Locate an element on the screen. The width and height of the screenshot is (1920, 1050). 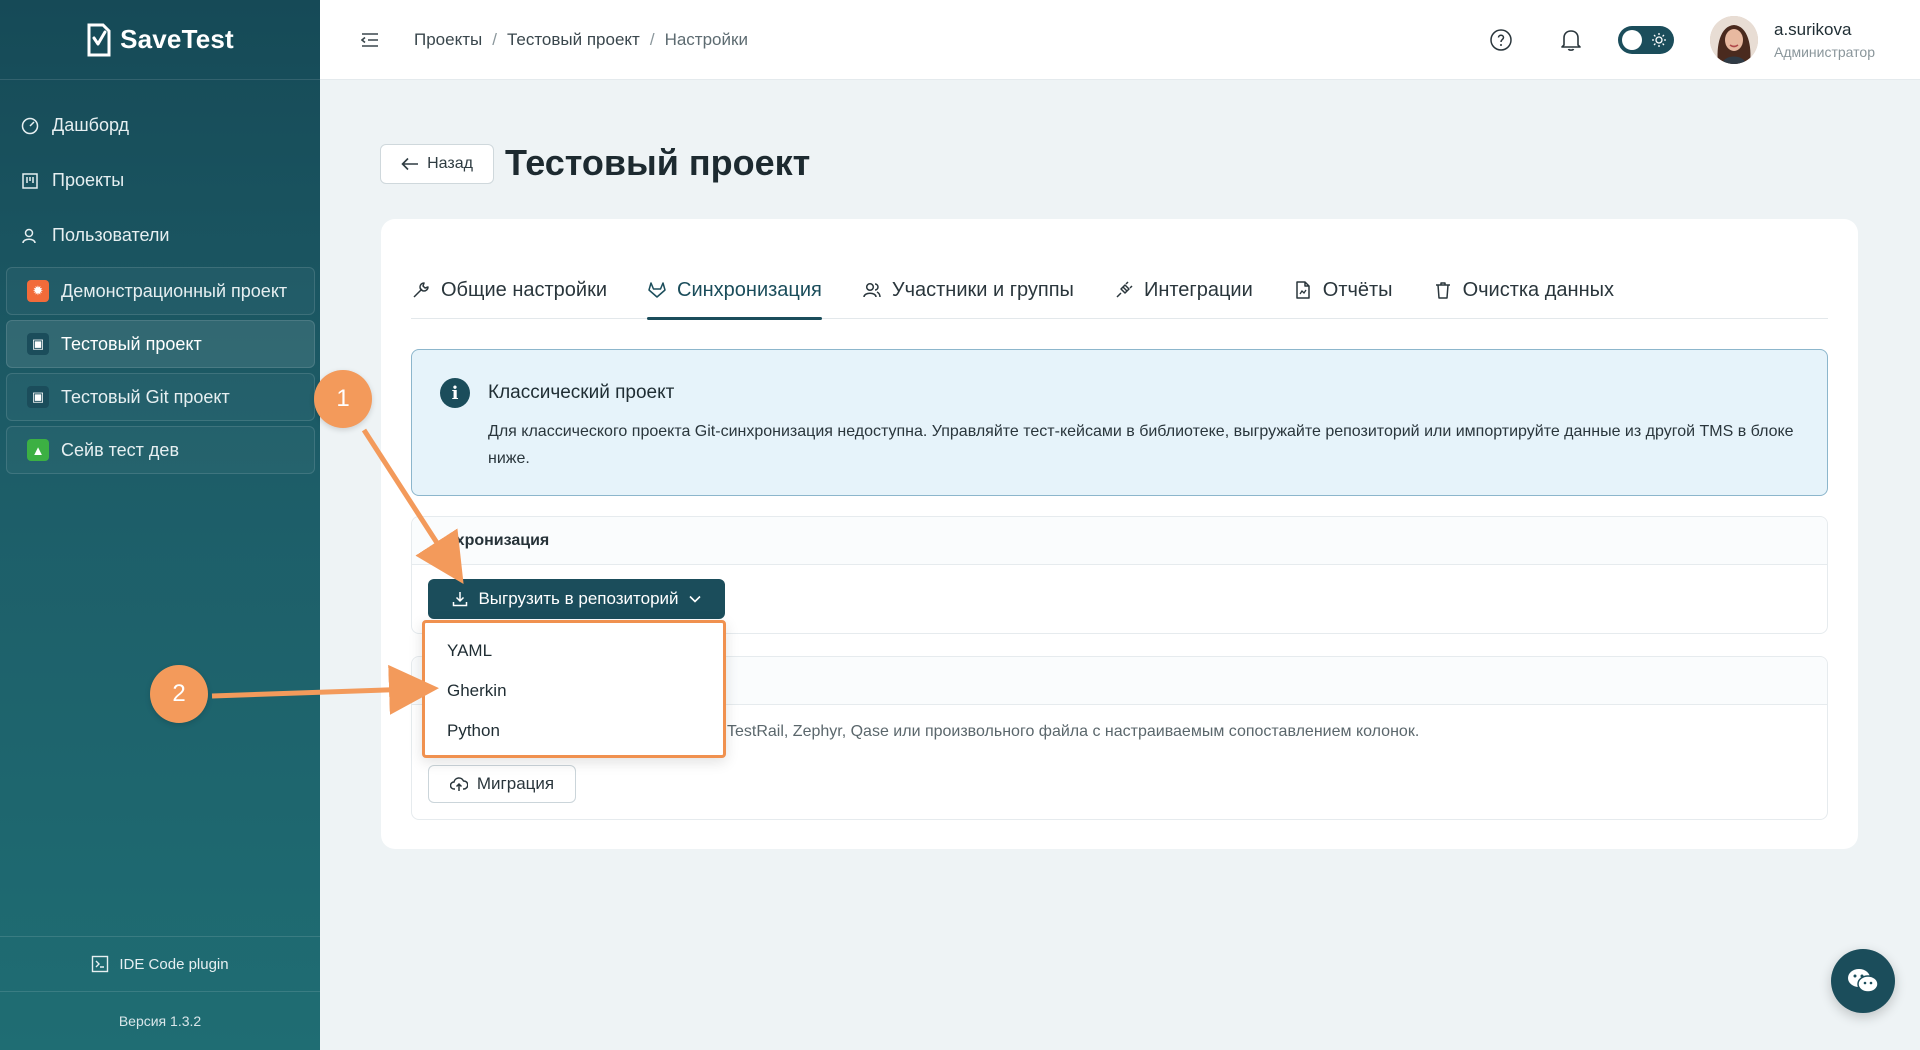
savetest-logo-icon is located at coordinates (99, 39).